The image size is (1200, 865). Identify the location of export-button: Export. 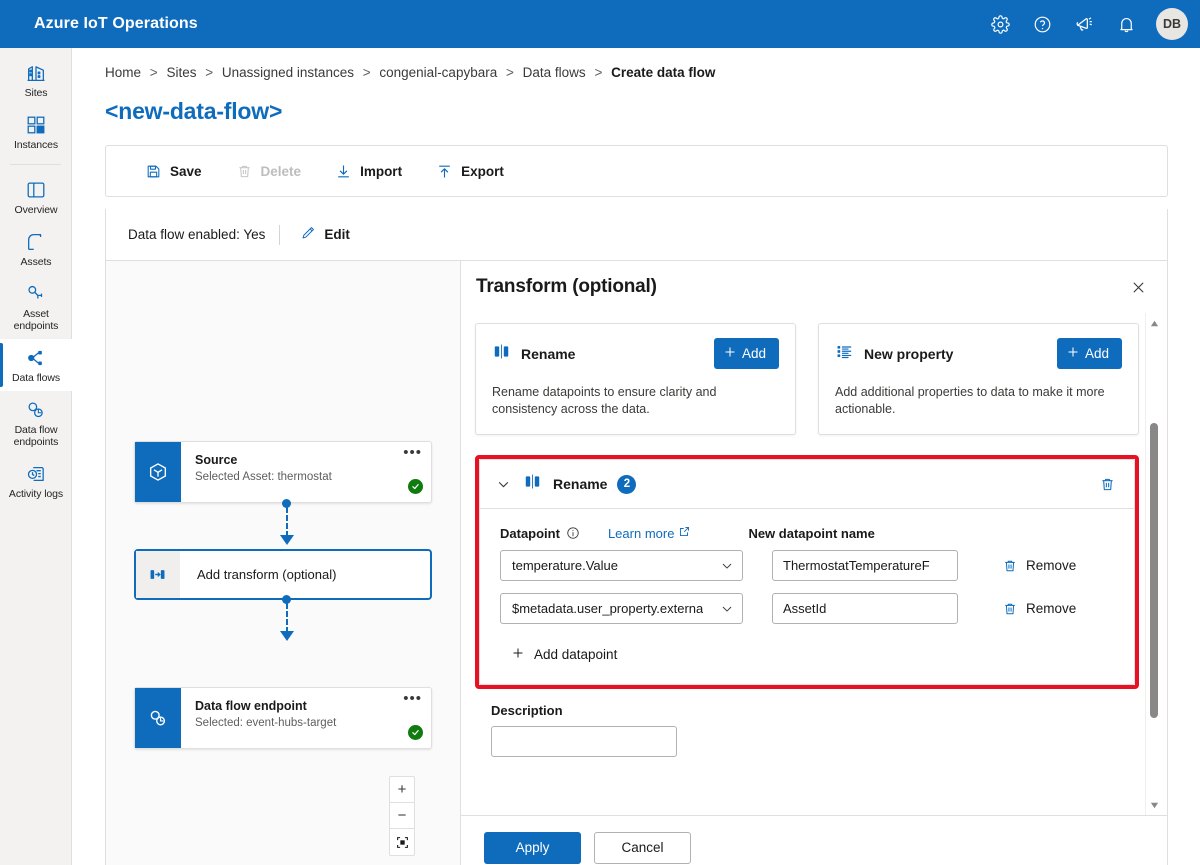
(470, 171).